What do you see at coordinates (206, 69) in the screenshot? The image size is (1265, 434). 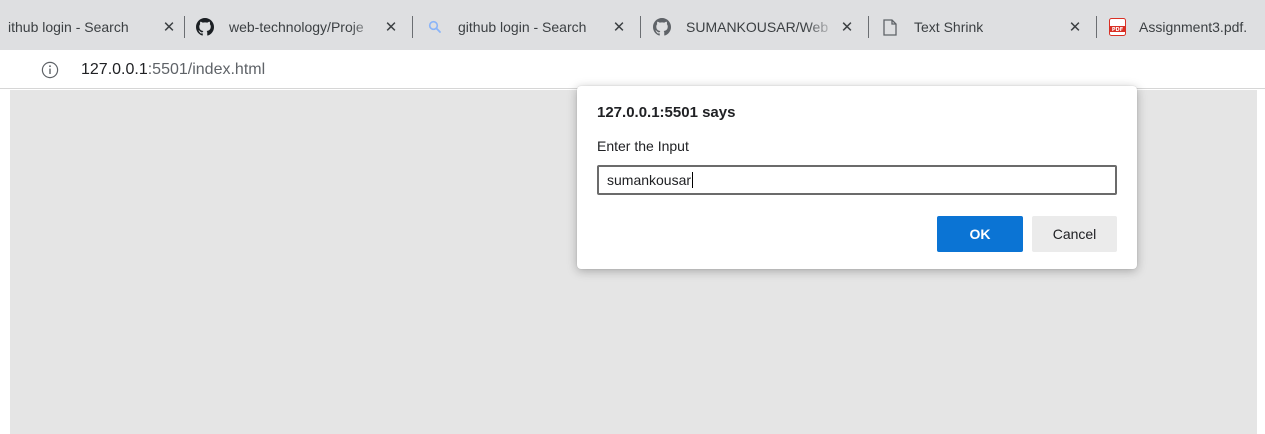 I see `url-path: :5501/index.html` at bounding box center [206, 69].